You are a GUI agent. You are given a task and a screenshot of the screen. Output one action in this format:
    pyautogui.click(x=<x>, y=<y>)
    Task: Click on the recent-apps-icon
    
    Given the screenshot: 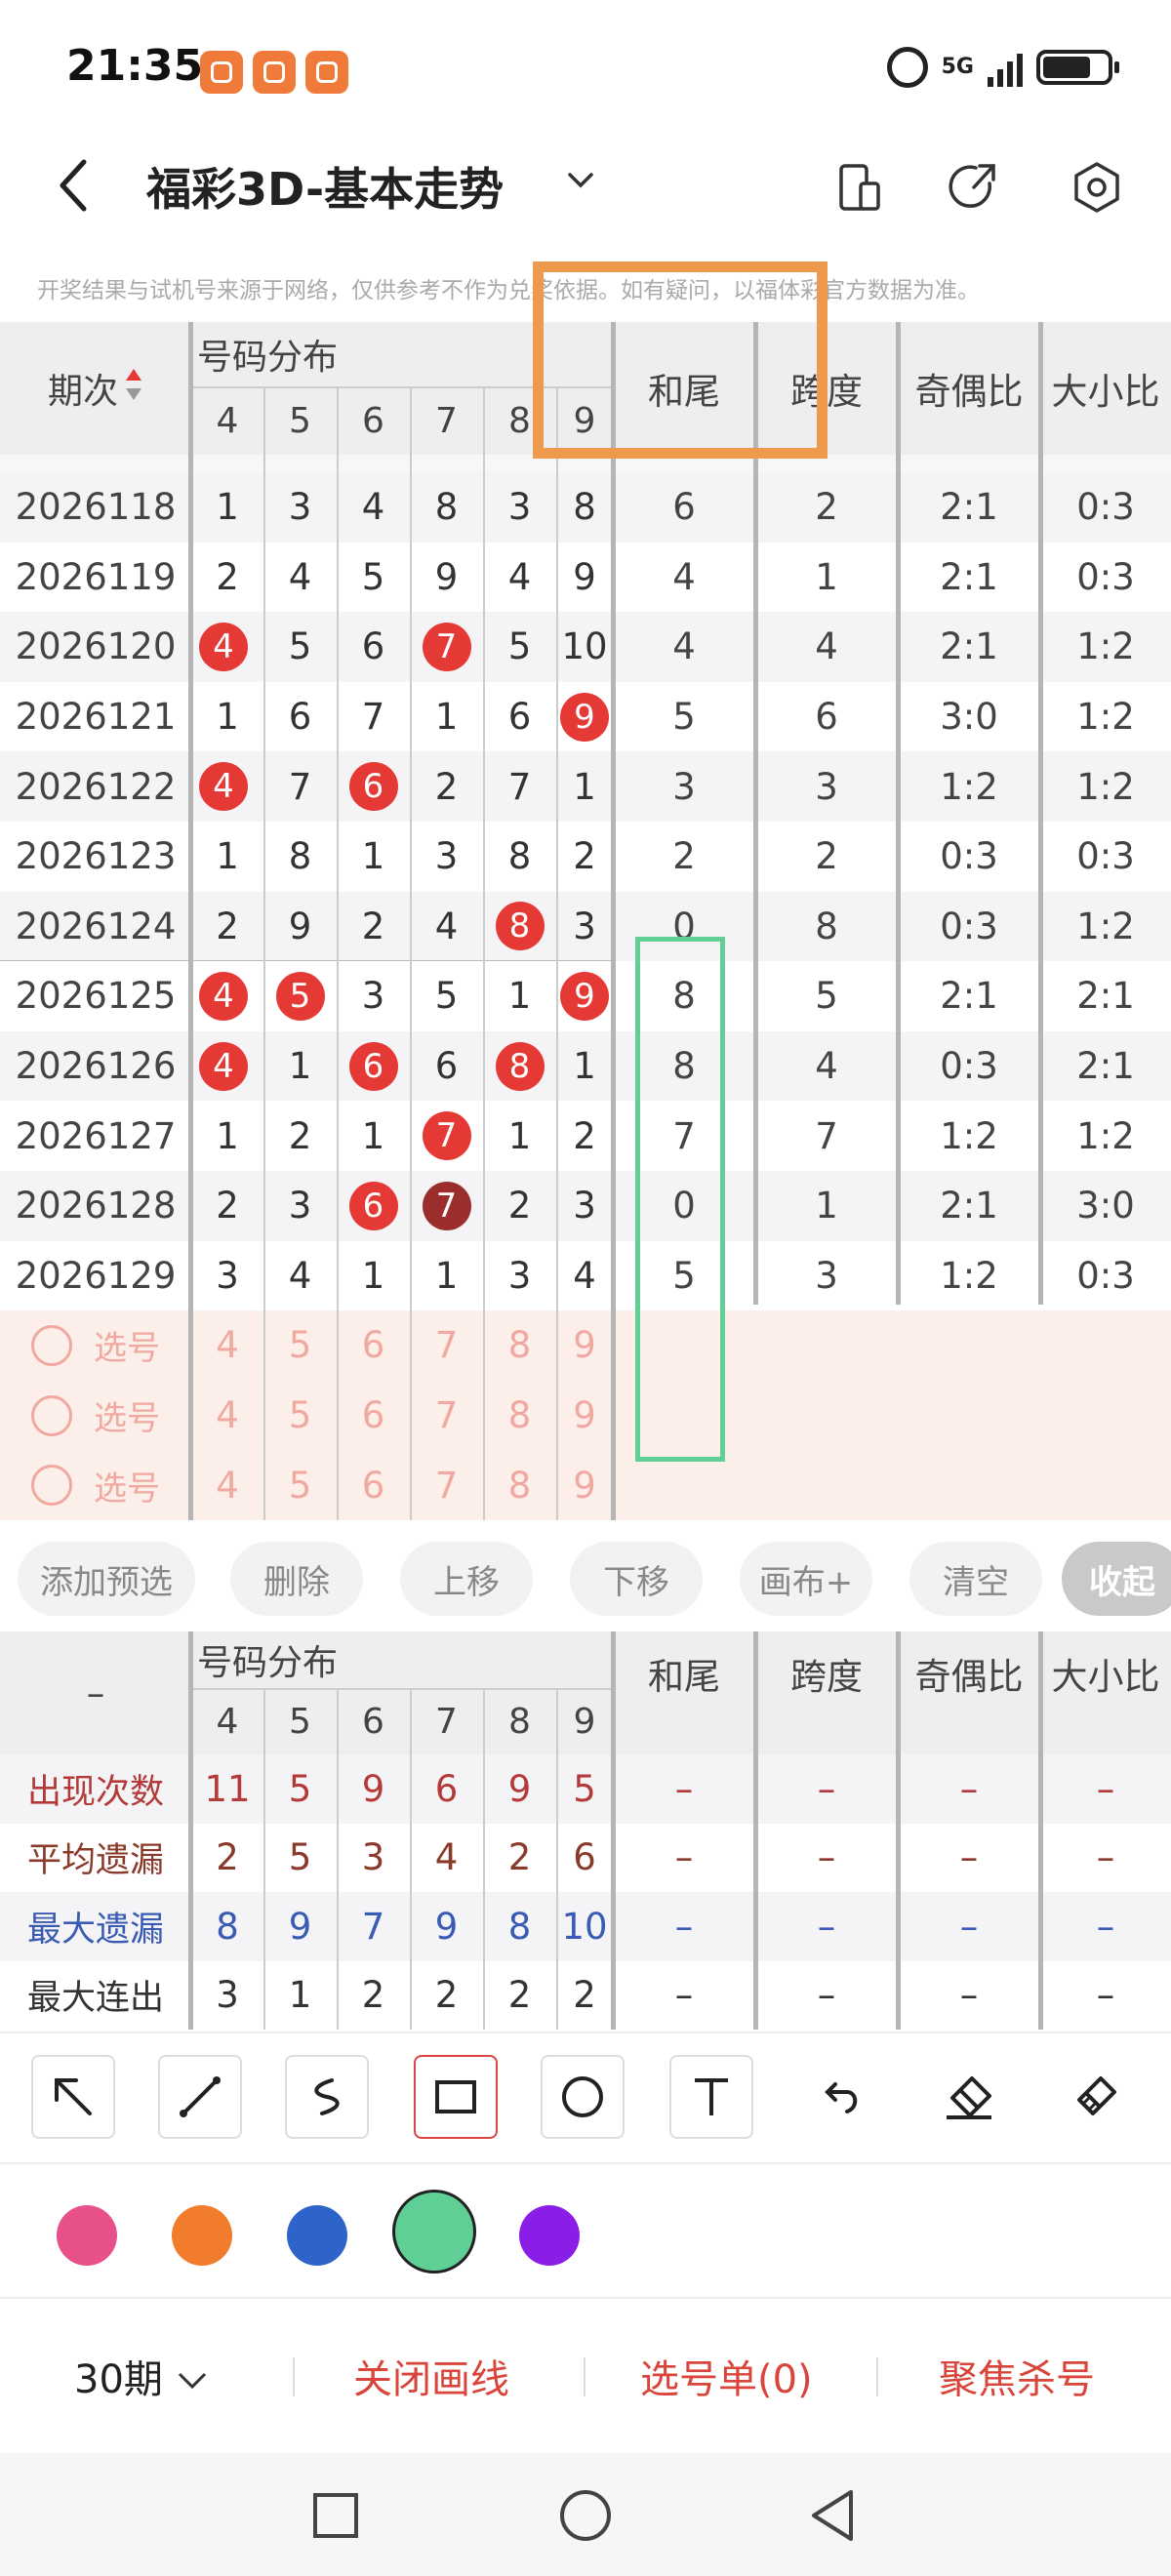 What is the action you would take?
    pyautogui.click(x=335, y=2515)
    